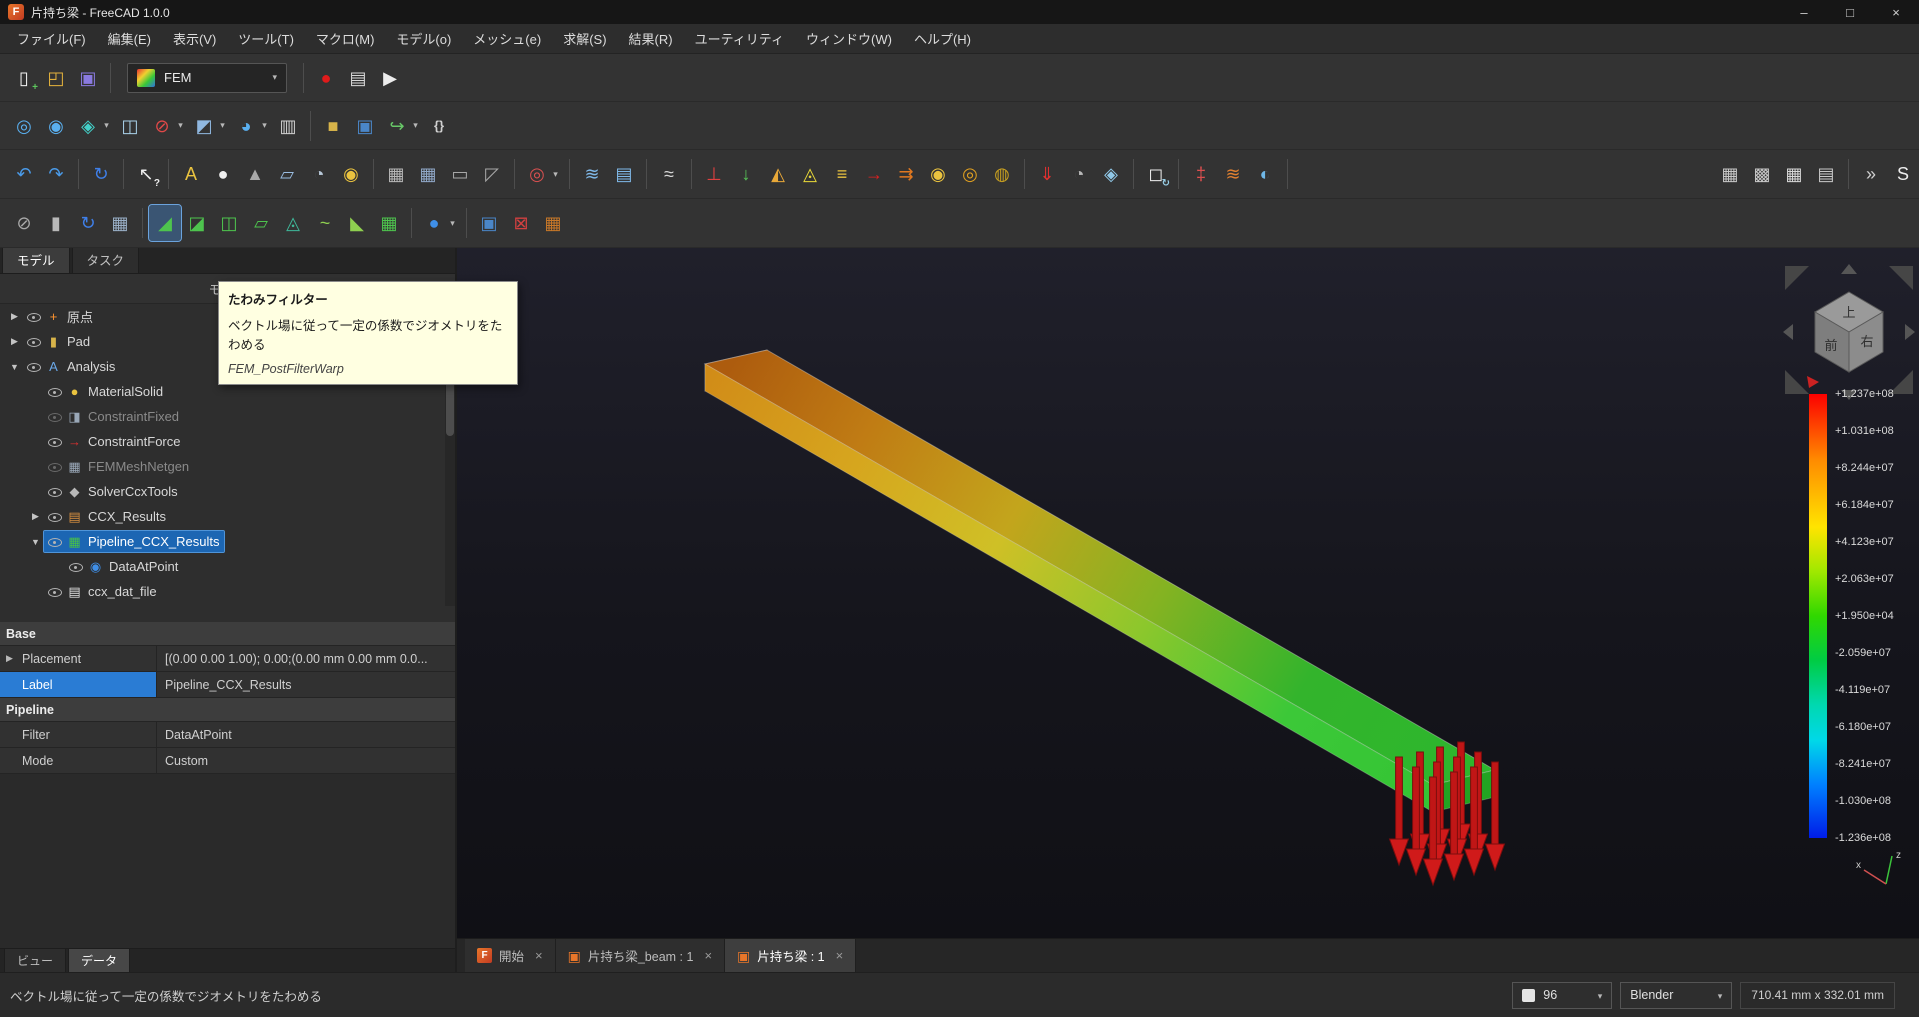 The image size is (1919, 1017). Describe the element at coordinates (357, 223) in the screenshot. I see `linearized-stresses-button: ◣` at that location.